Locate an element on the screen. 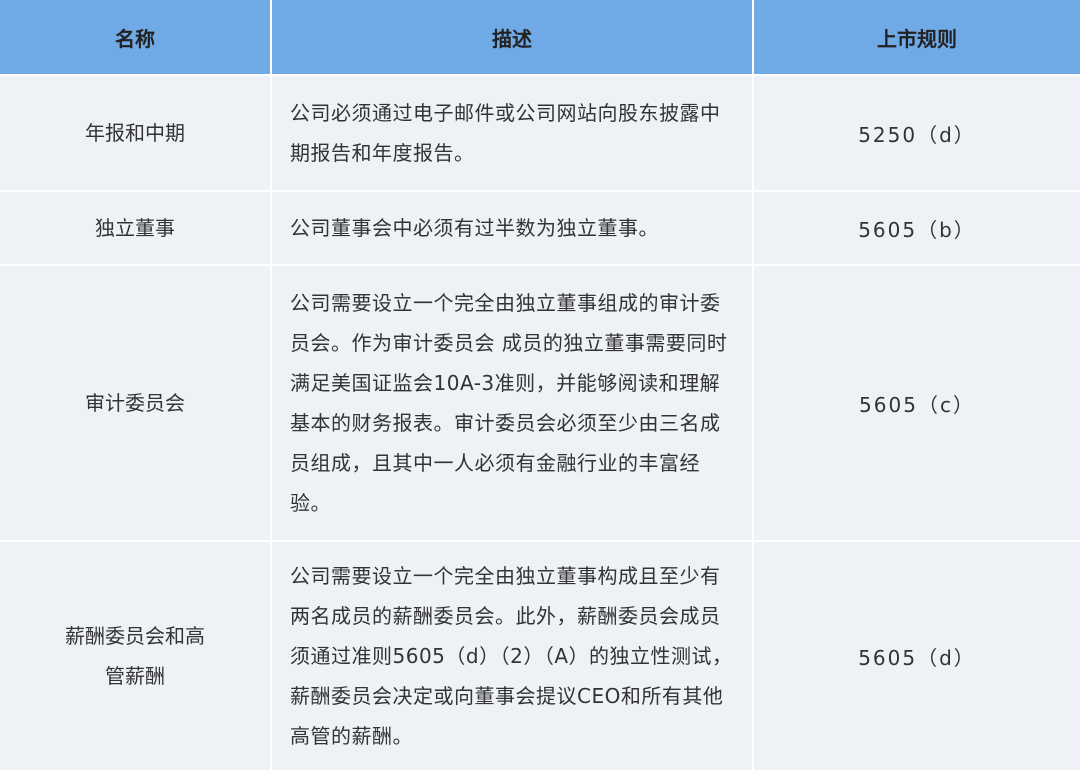  header-name: 名称 is located at coordinates (136, 37).